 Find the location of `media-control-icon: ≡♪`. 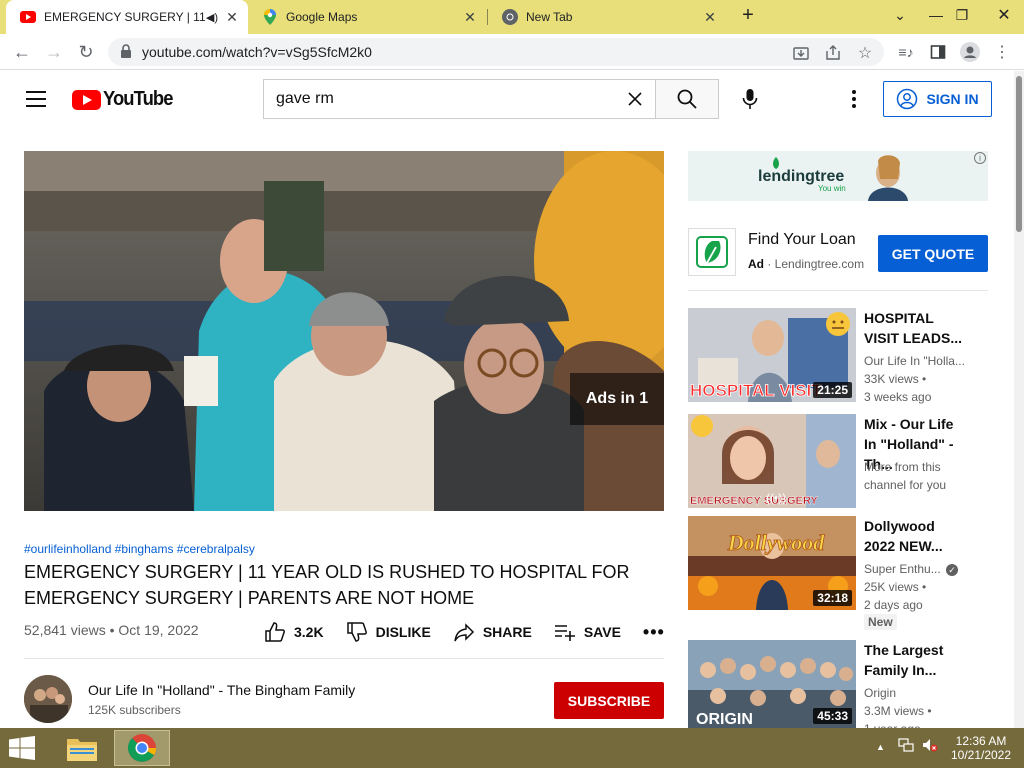

media-control-icon: ≡♪ is located at coordinates (906, 52).